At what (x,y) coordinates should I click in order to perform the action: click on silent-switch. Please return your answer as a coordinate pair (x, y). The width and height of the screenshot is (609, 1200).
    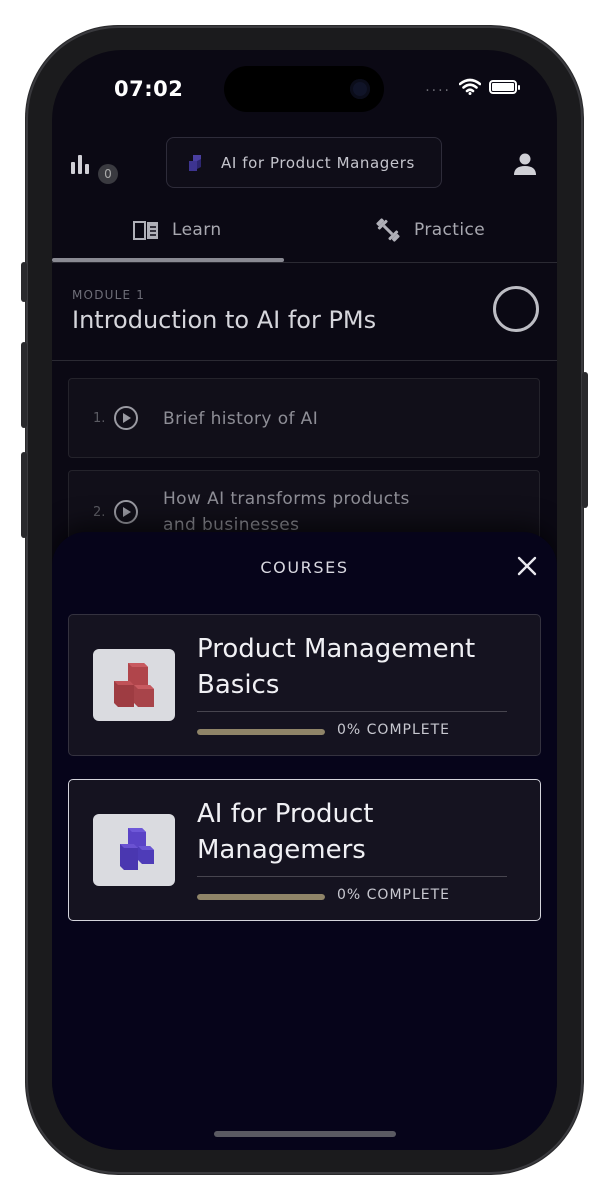
    Looking at the image, I should click on (24, 282).